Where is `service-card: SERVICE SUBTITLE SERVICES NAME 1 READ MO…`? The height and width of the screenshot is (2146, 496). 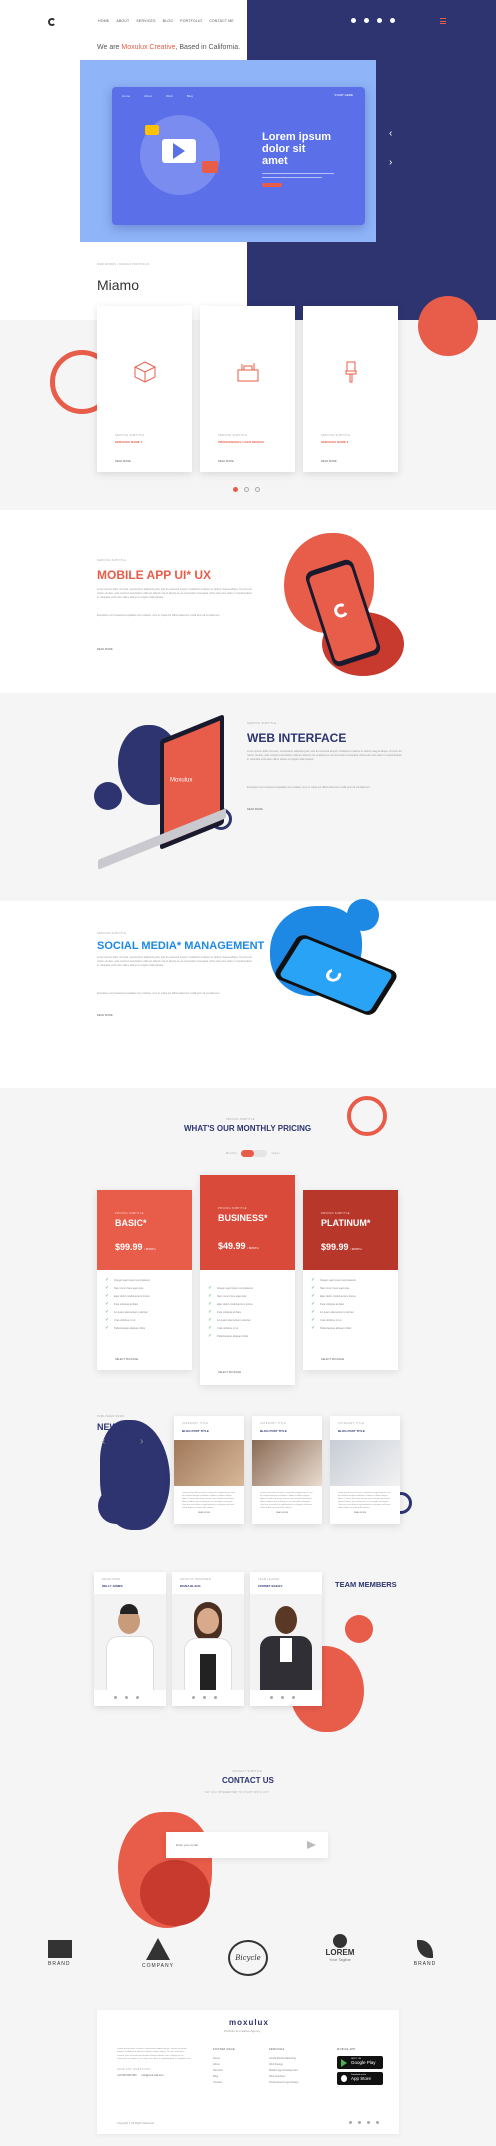
service-card: SERVICE SUBTITLE SERVICES NAME 1 READ MO… is located at coordinates (144, 389).